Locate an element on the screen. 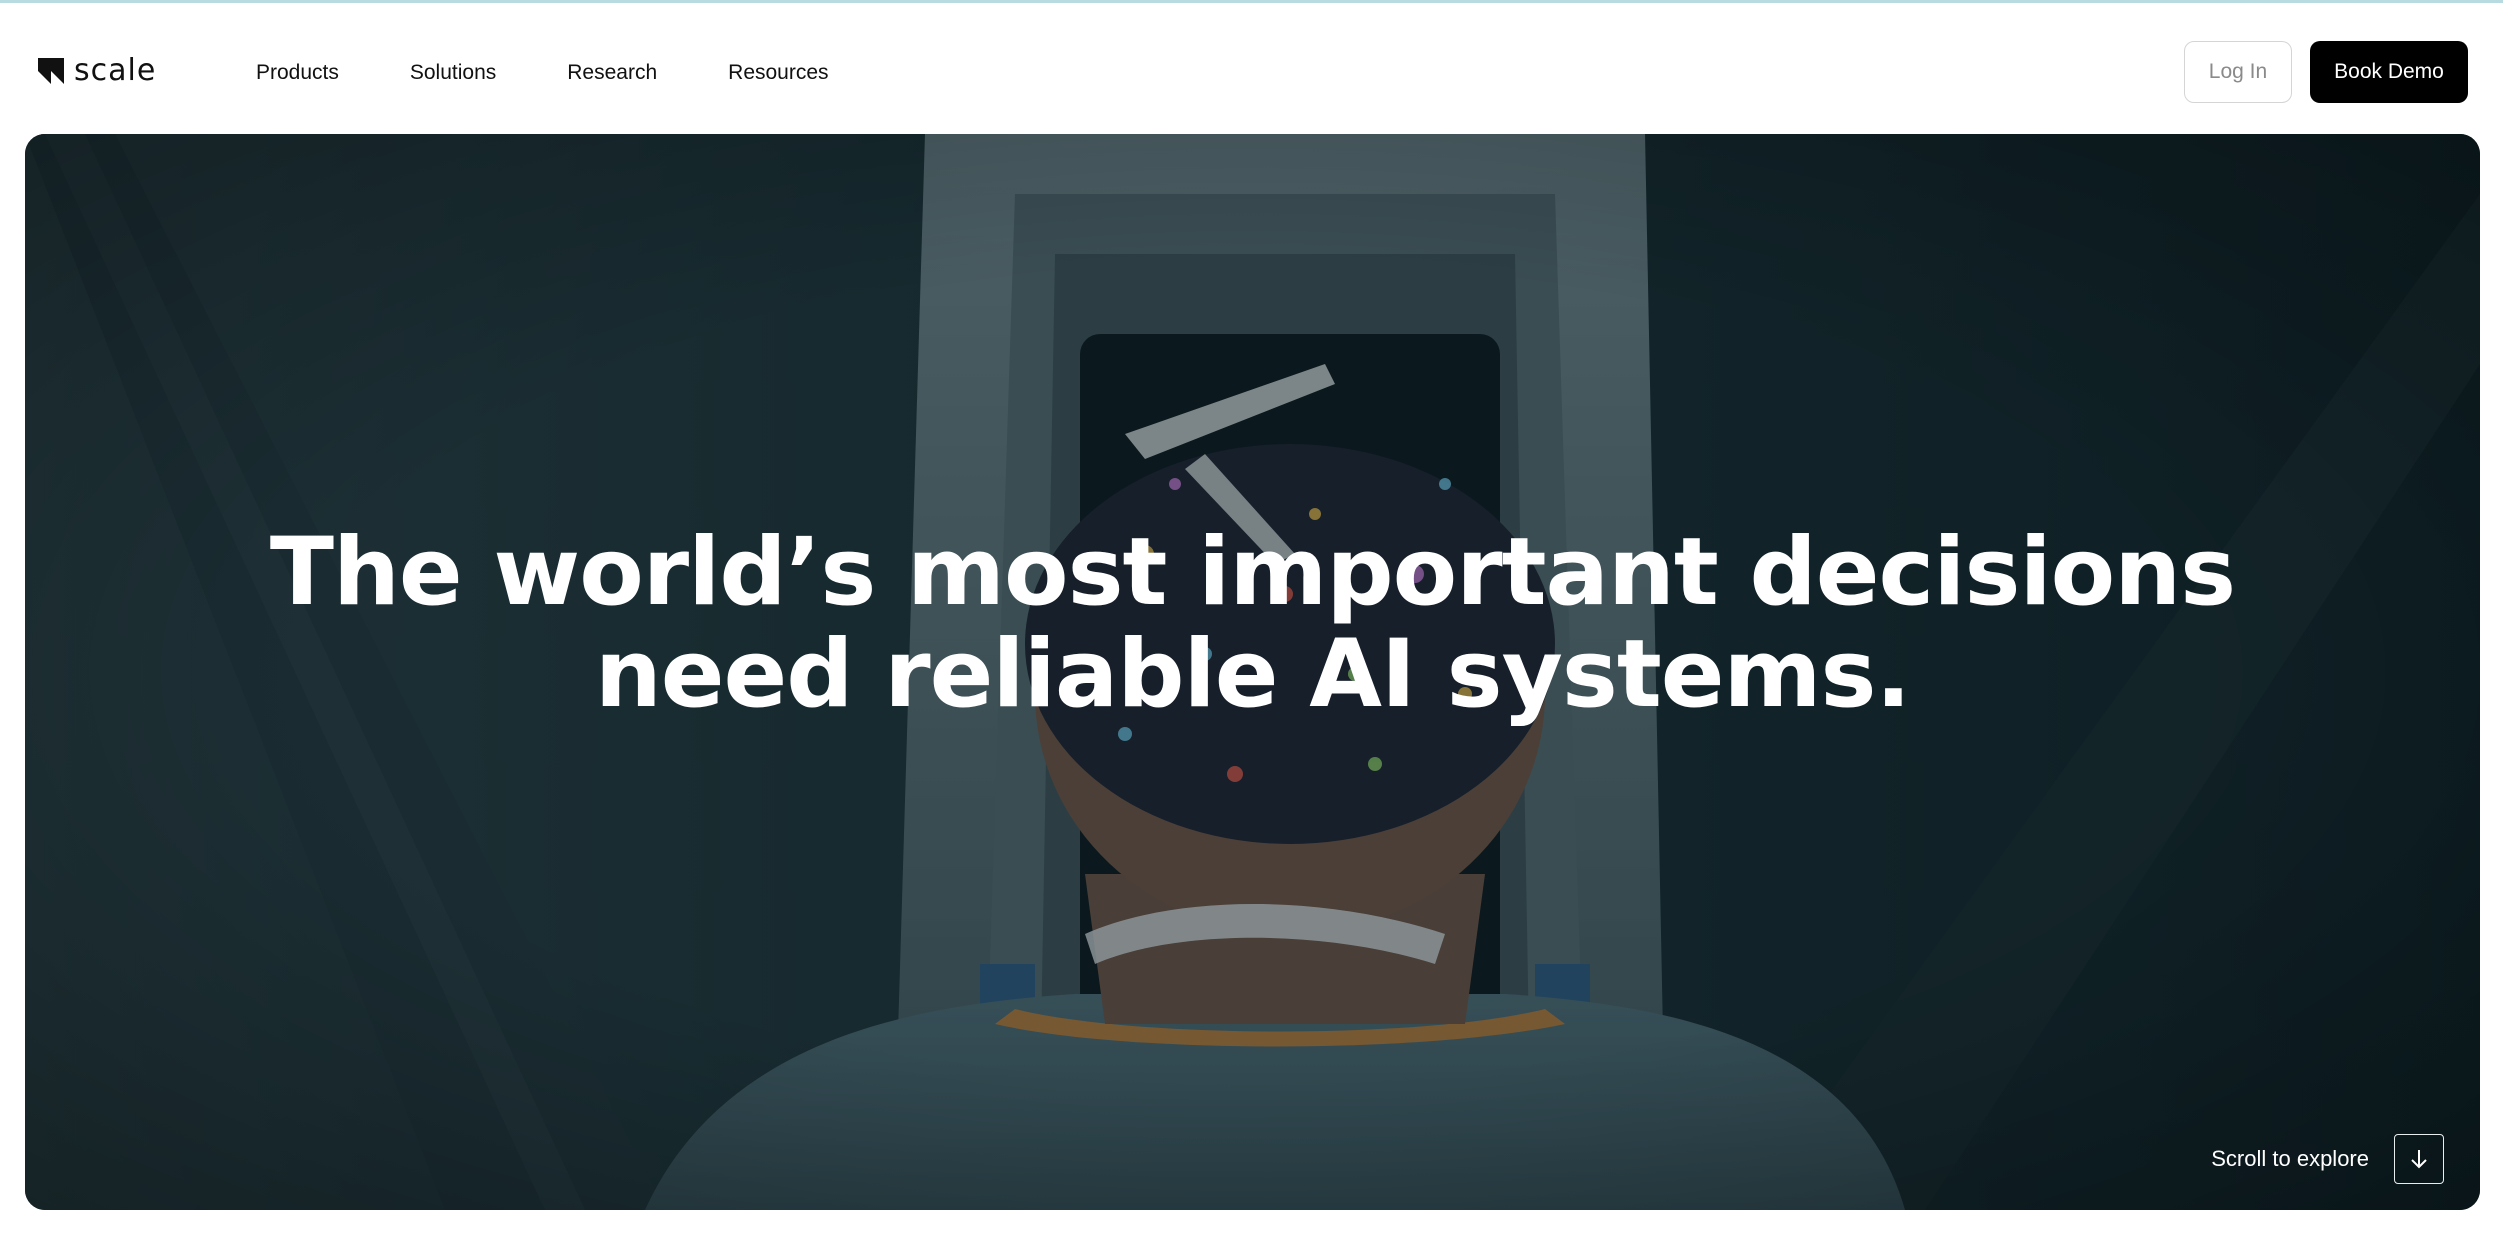  arrow-down-icon is located at coordinates (2419, 1159).